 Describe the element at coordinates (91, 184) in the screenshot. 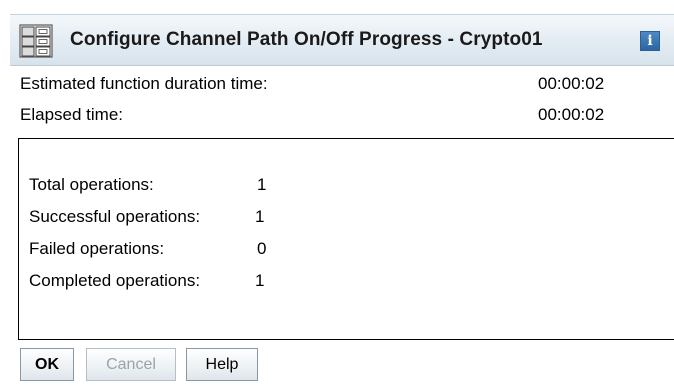

I see `total-operations-label: Total operations:` at that location.